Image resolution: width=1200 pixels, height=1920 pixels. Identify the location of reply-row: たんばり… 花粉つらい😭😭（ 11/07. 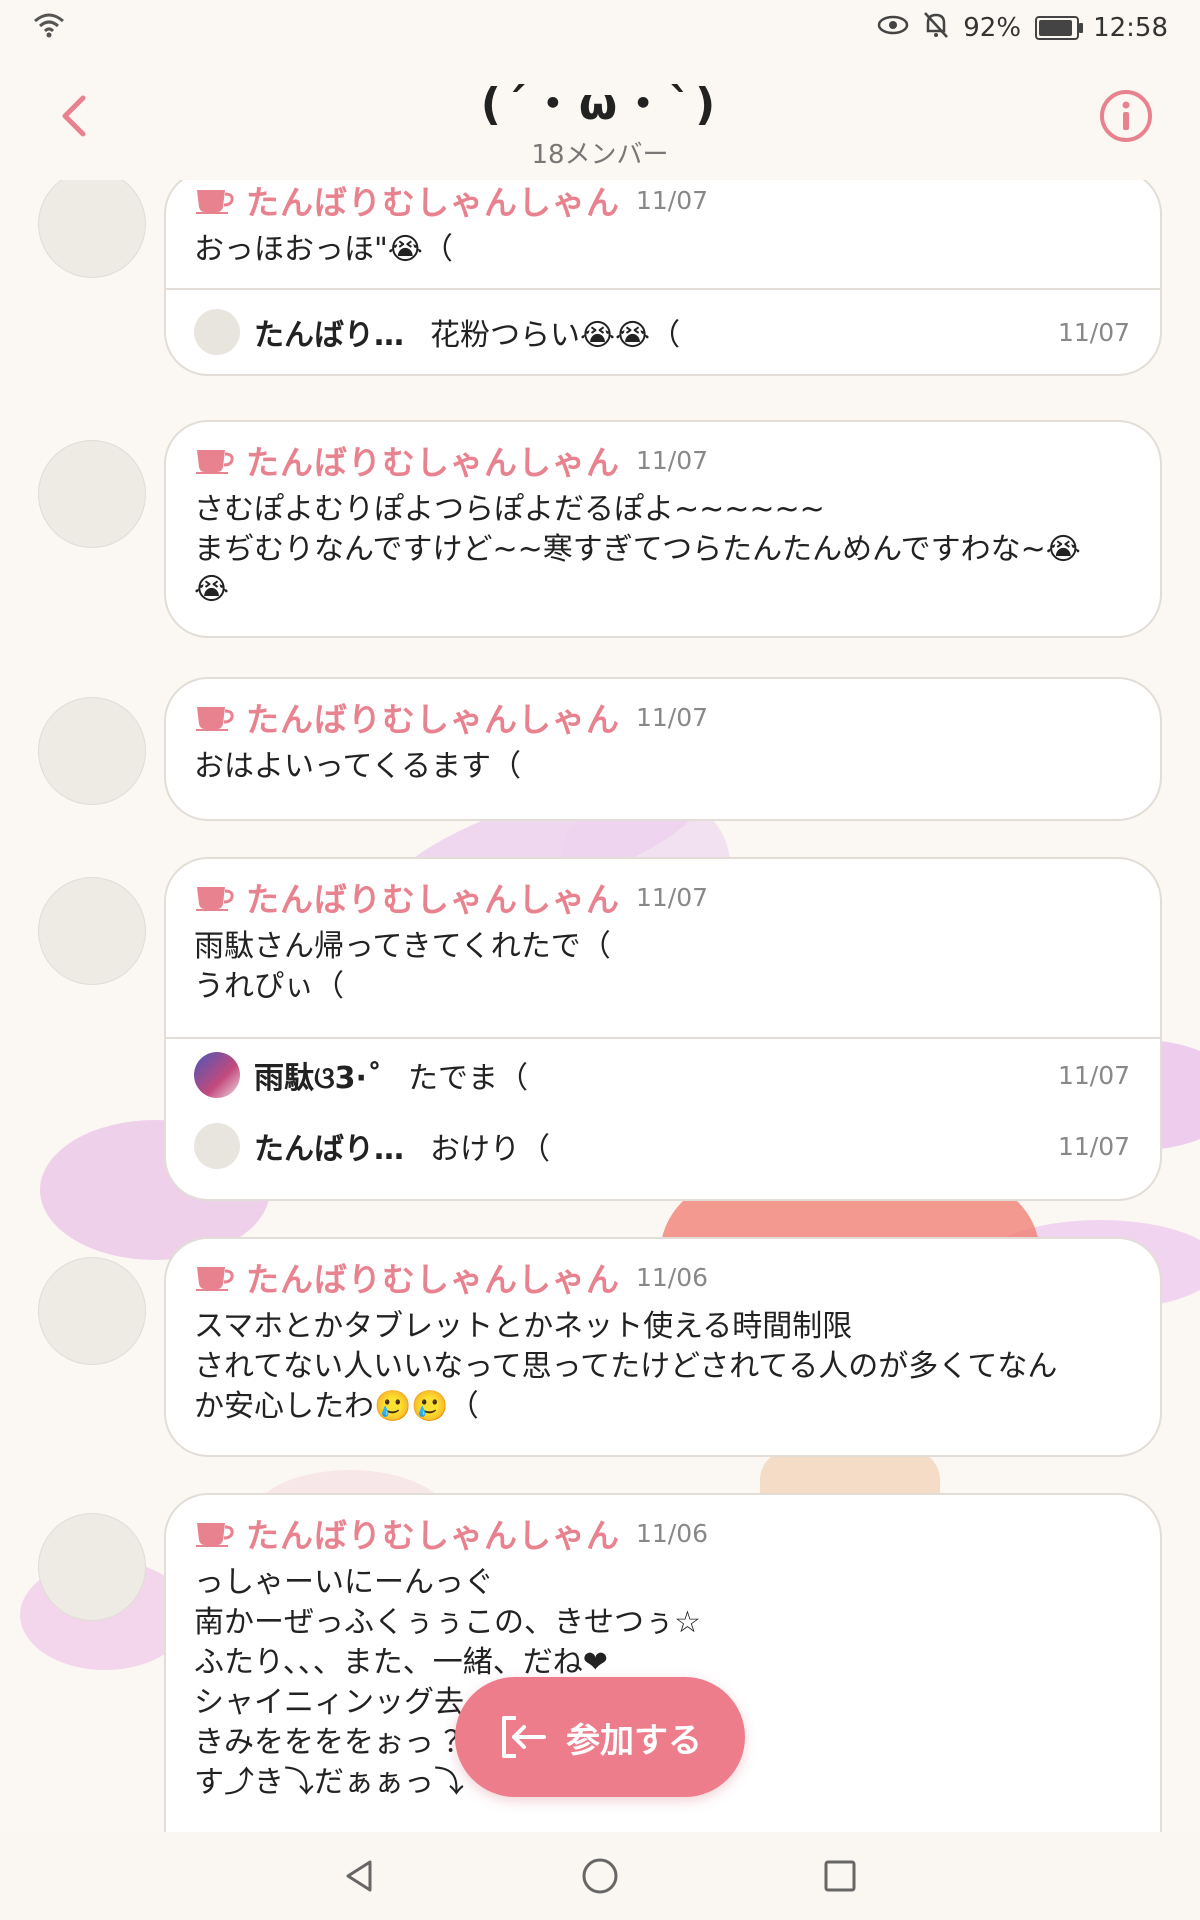
(663, 331).